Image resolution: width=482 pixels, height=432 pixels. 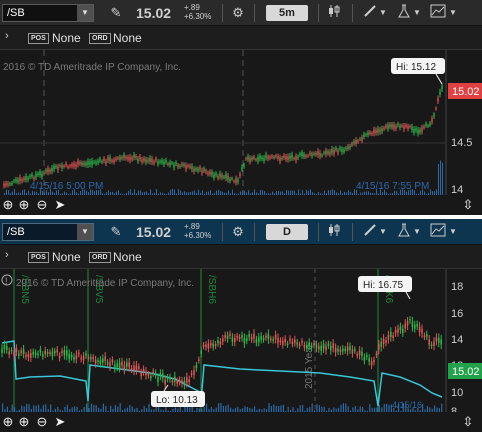 What do you see at coordinates (222, 13) in the screenshot?
I see `separator` at bounding box center [222, 13].